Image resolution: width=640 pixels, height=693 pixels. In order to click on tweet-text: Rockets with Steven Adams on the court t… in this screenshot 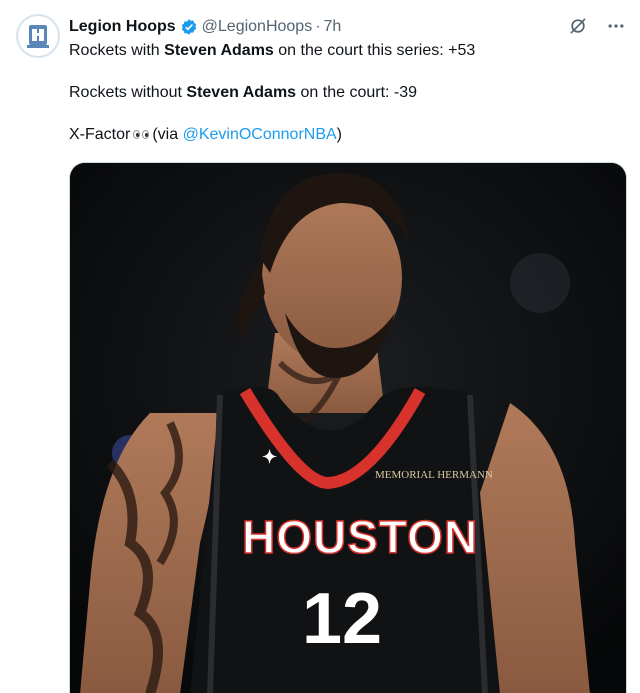, I will do `click(339, 93)`.